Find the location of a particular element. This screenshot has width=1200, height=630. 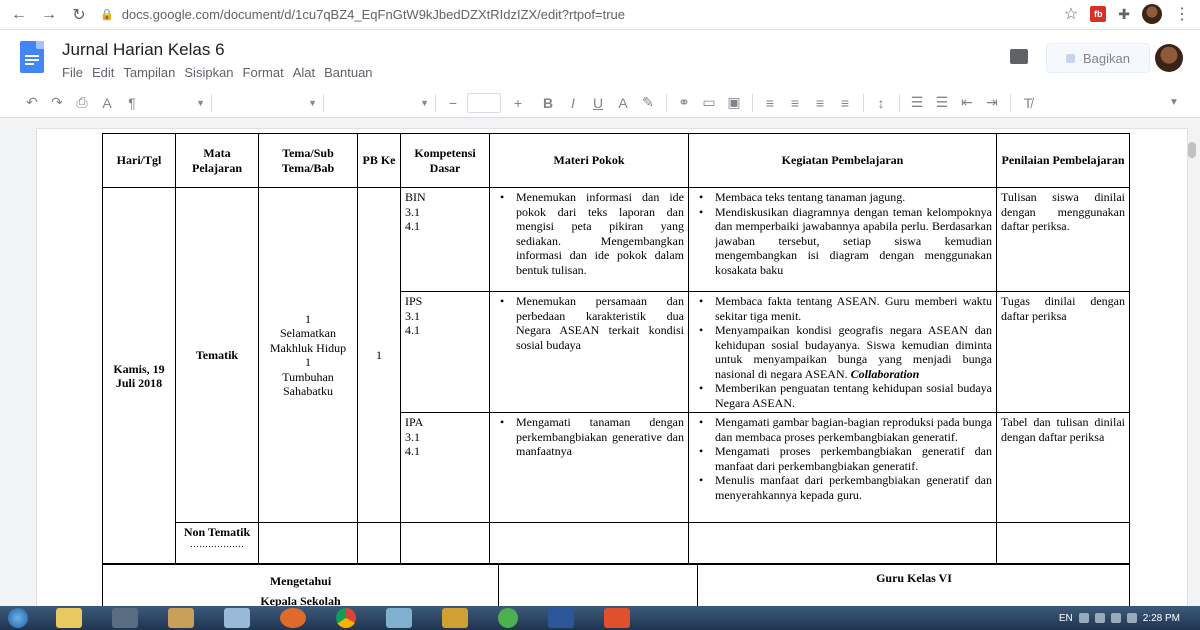

media-player-icon is located at coordinates (617, 618).